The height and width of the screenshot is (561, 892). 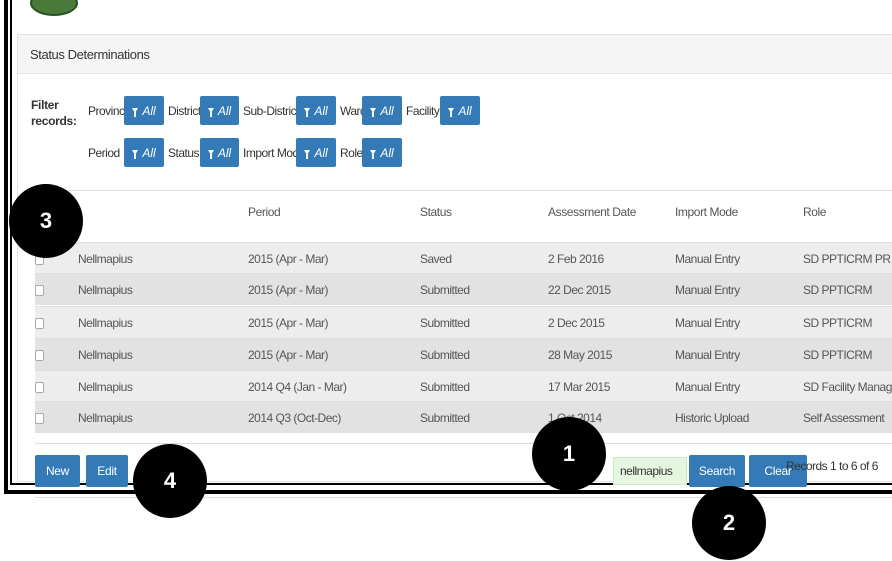 I want to click on table-top-border, so click(x=463, y=190).